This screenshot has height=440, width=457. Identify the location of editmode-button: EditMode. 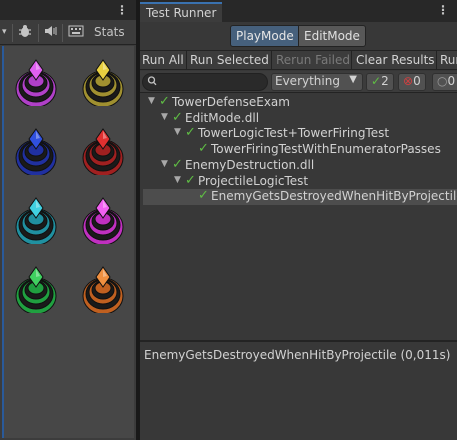
(332, 36).